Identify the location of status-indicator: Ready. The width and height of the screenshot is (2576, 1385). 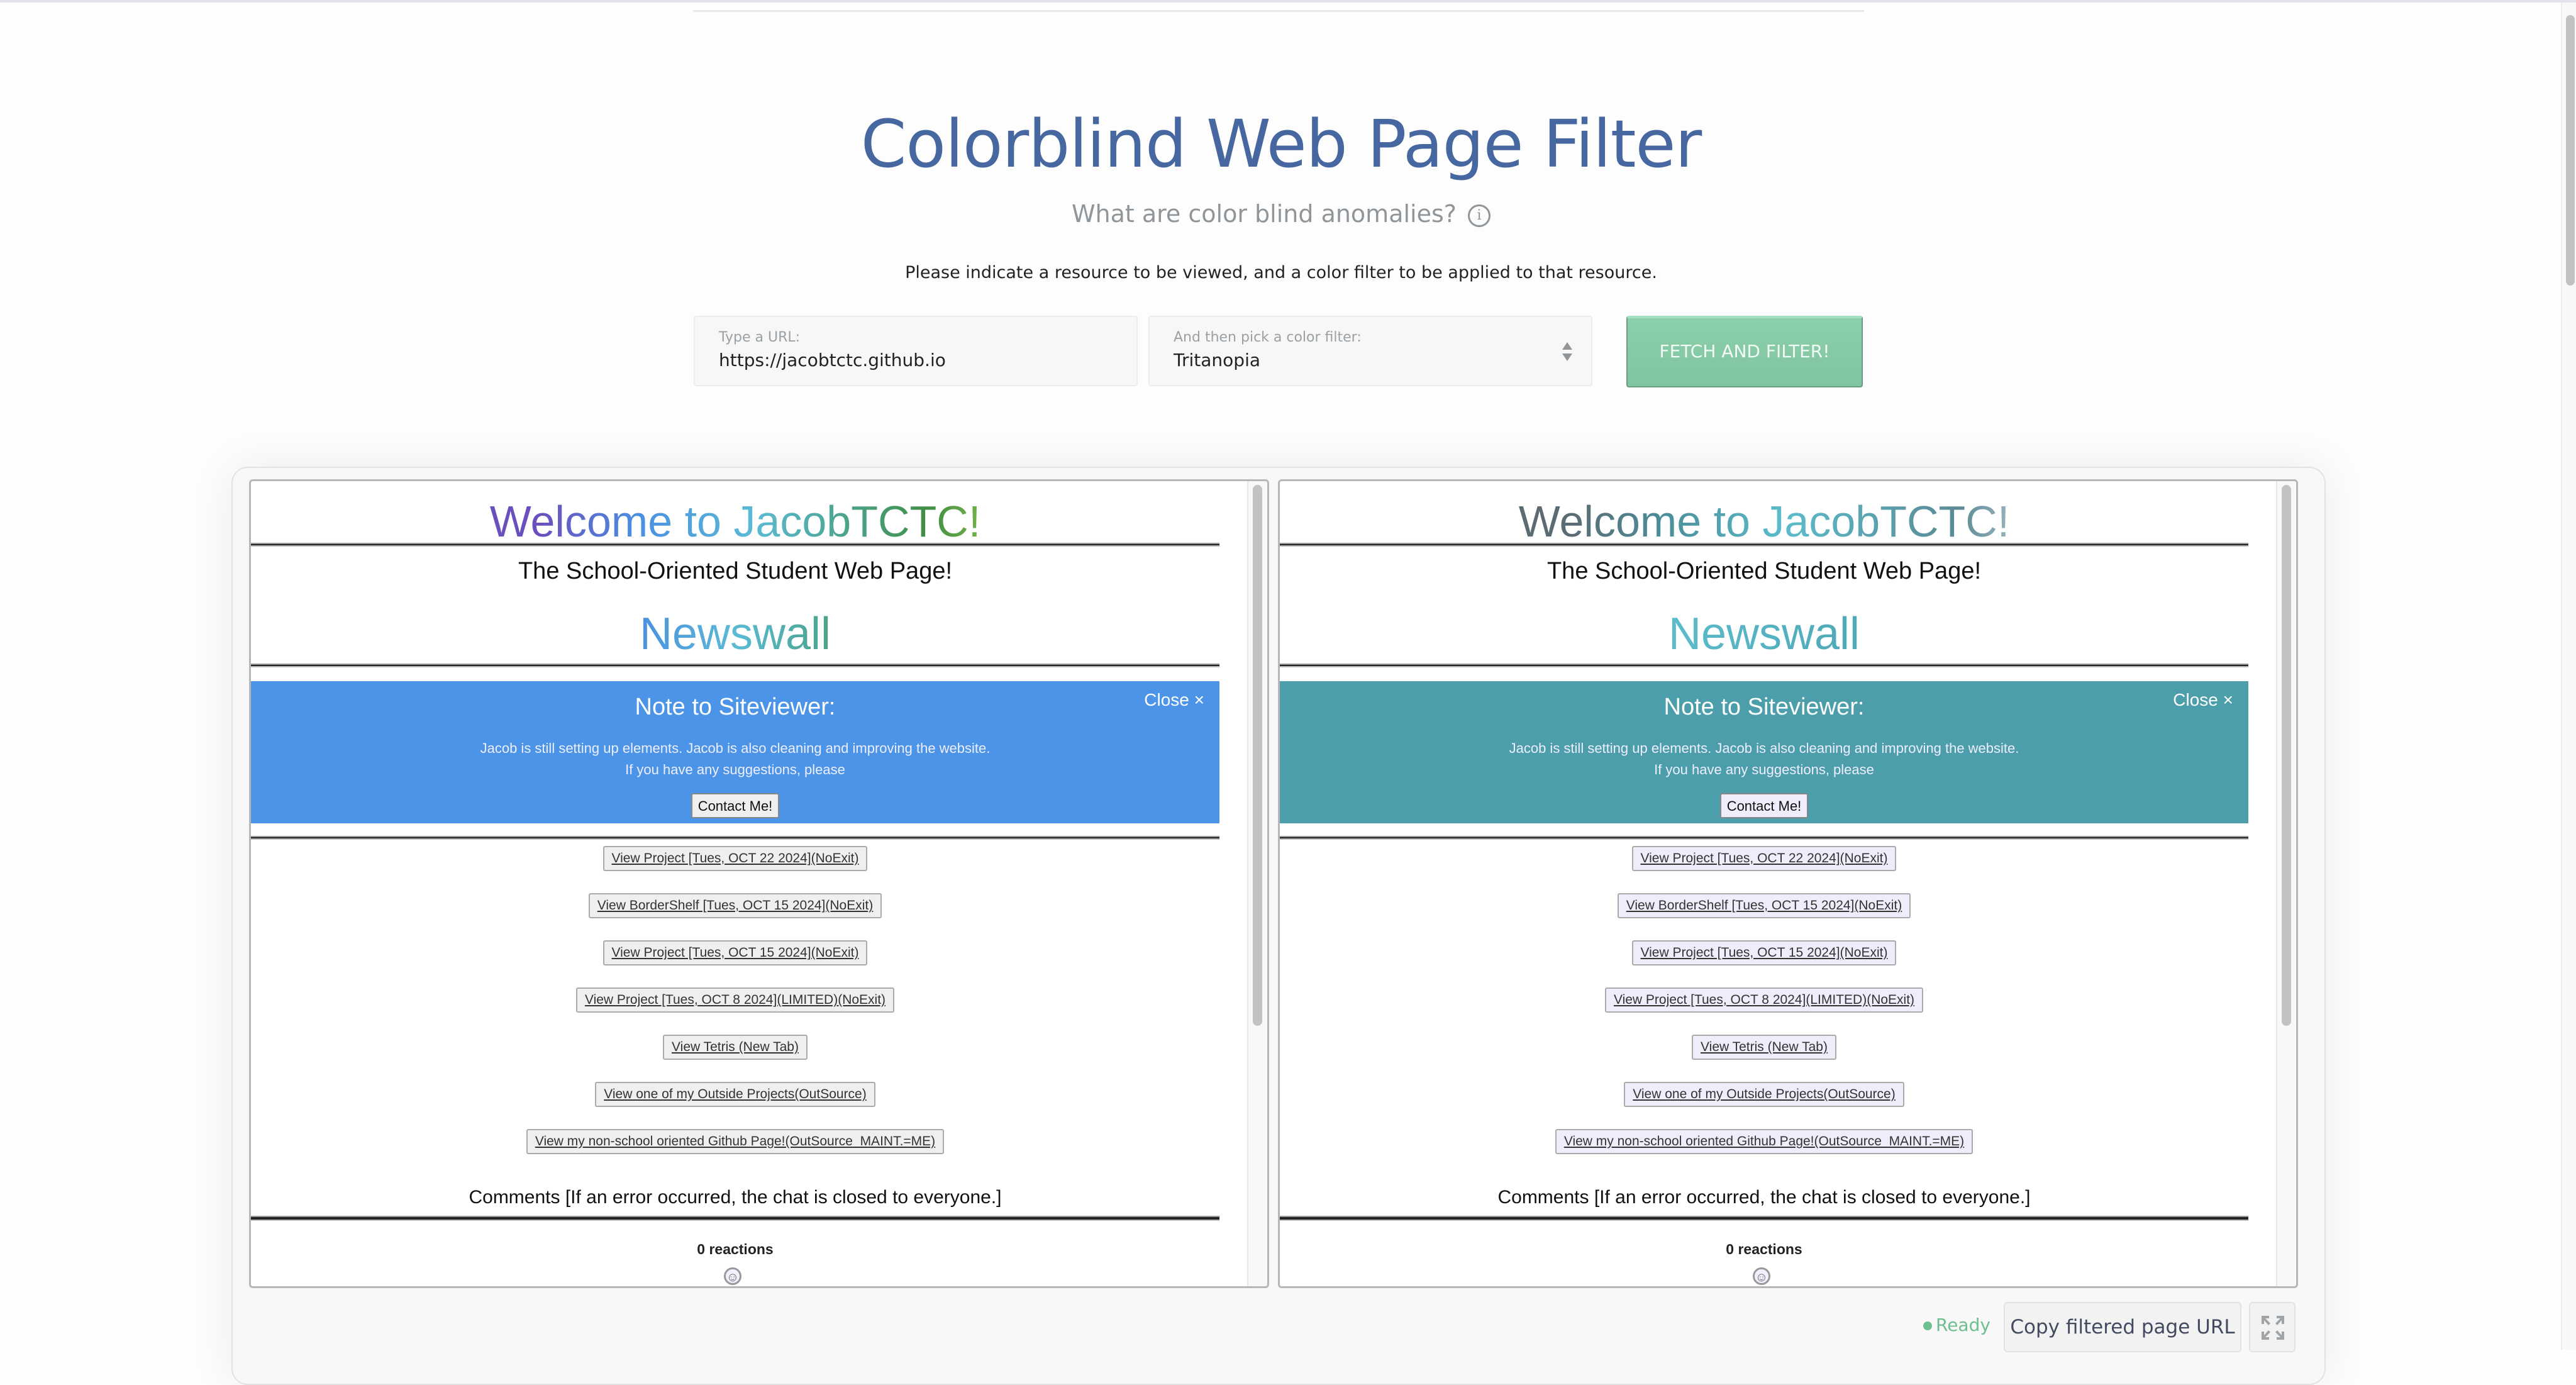
(1956, 1325).